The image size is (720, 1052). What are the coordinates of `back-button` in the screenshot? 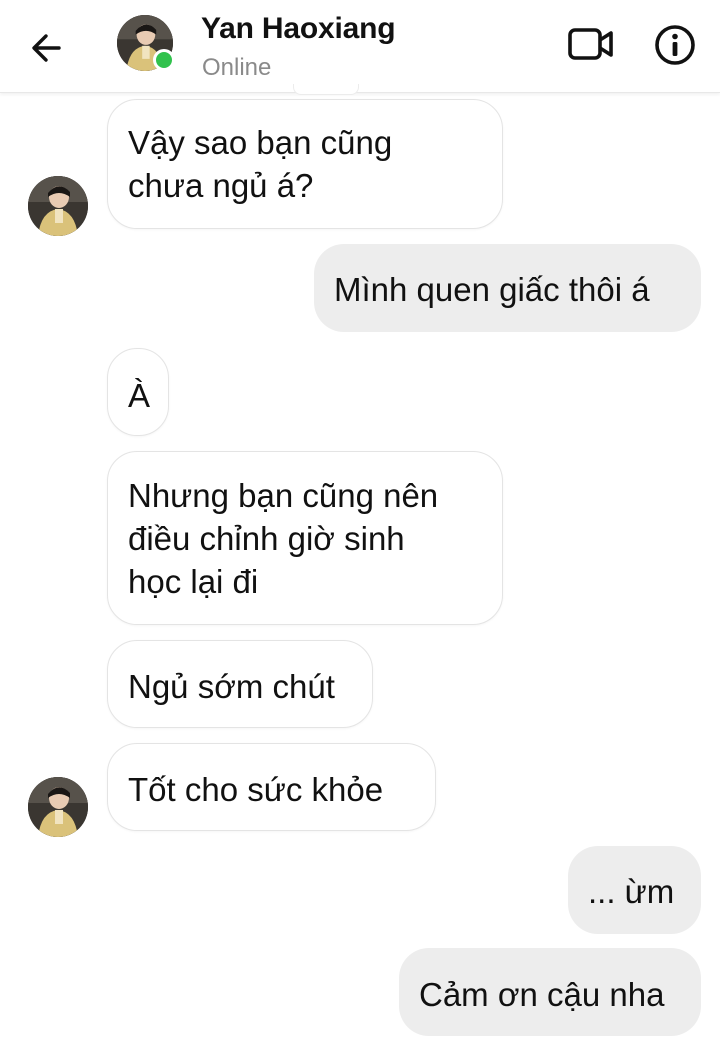 It's located at (46, 48).